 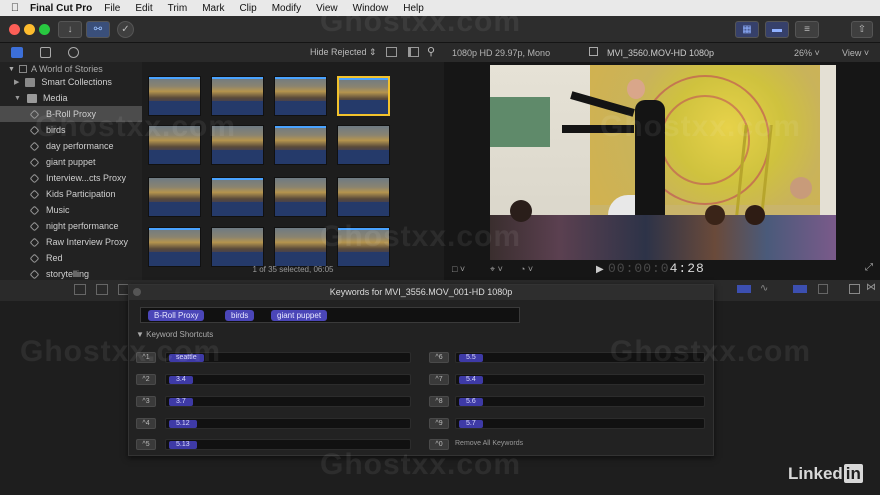 What do you see at coordinates (439, 357) in the screenshot?
I see `shortcut-key-label: ^6` at bounding box center [439, 357].